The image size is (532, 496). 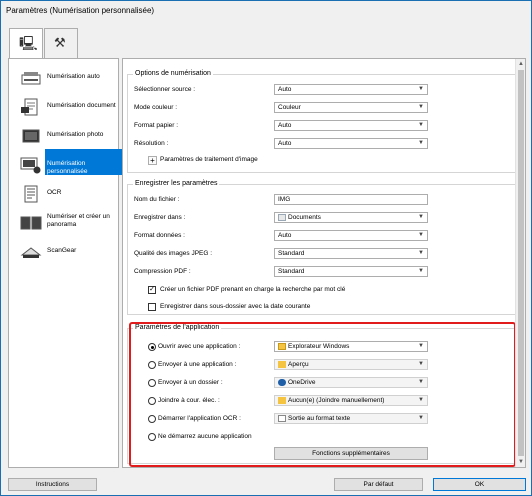 I want to click on tools-icon: ⚒, so click(x=60, y=42).